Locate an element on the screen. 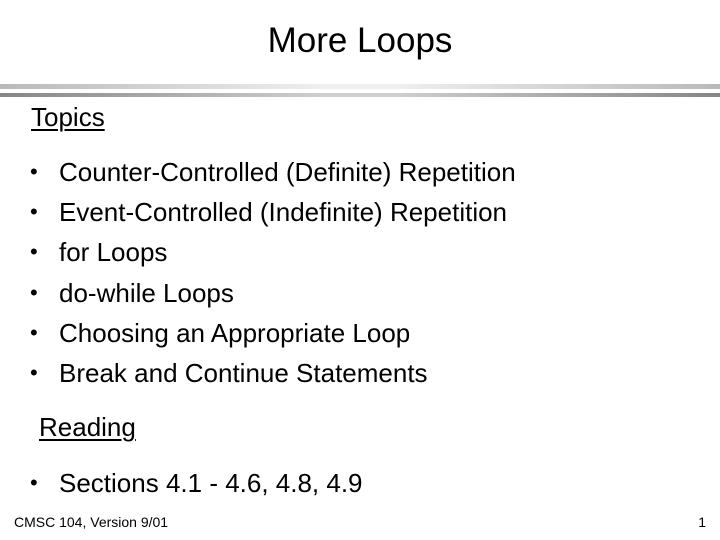 This screenshot has width=720, height=540. title-divider-top is located at coordinates (360, 86).